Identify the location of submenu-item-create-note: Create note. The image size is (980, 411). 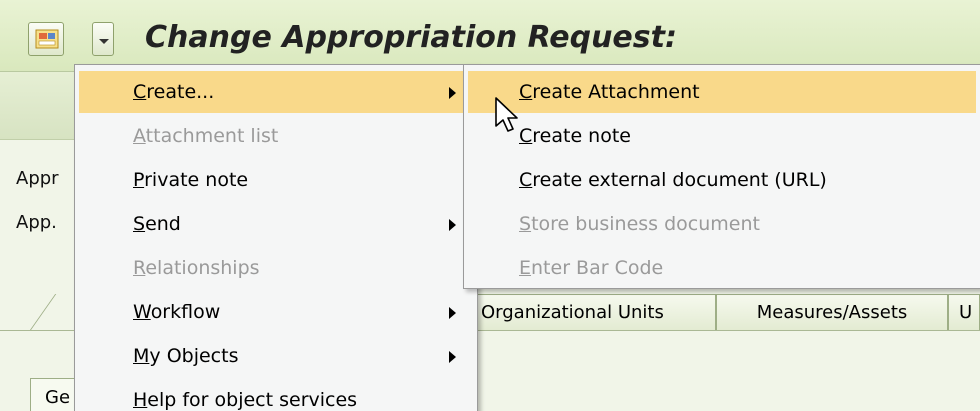
(722, 136).